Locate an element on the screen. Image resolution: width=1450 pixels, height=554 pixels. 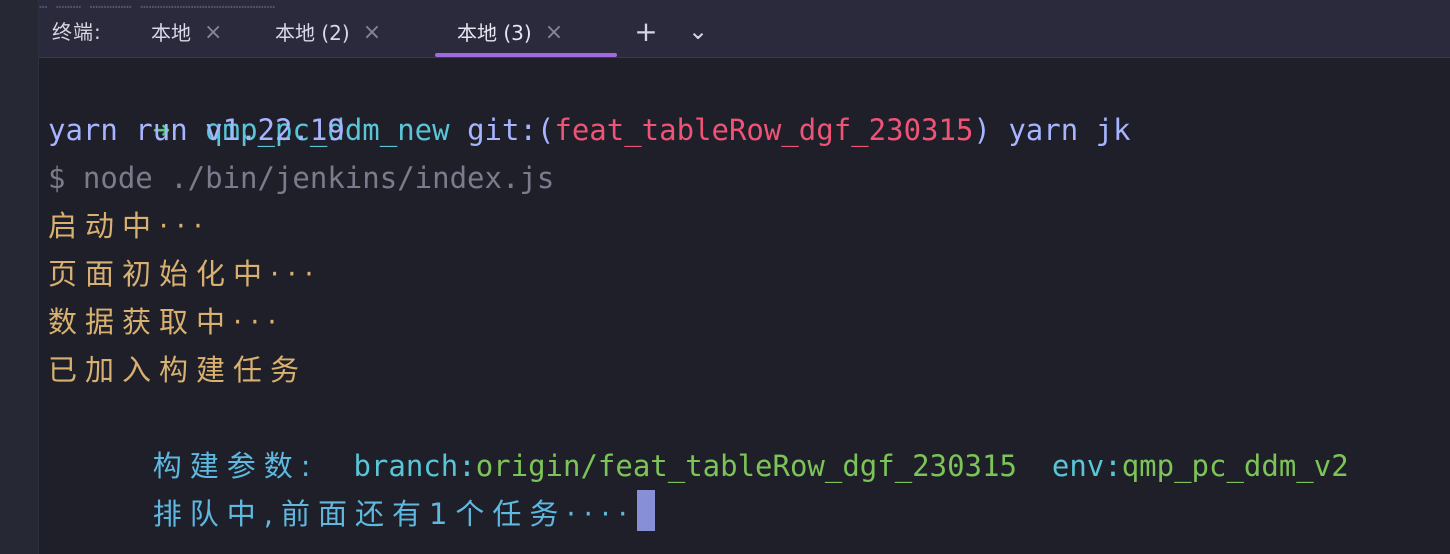
terminal-cursor is located at coordinates (646, 510).